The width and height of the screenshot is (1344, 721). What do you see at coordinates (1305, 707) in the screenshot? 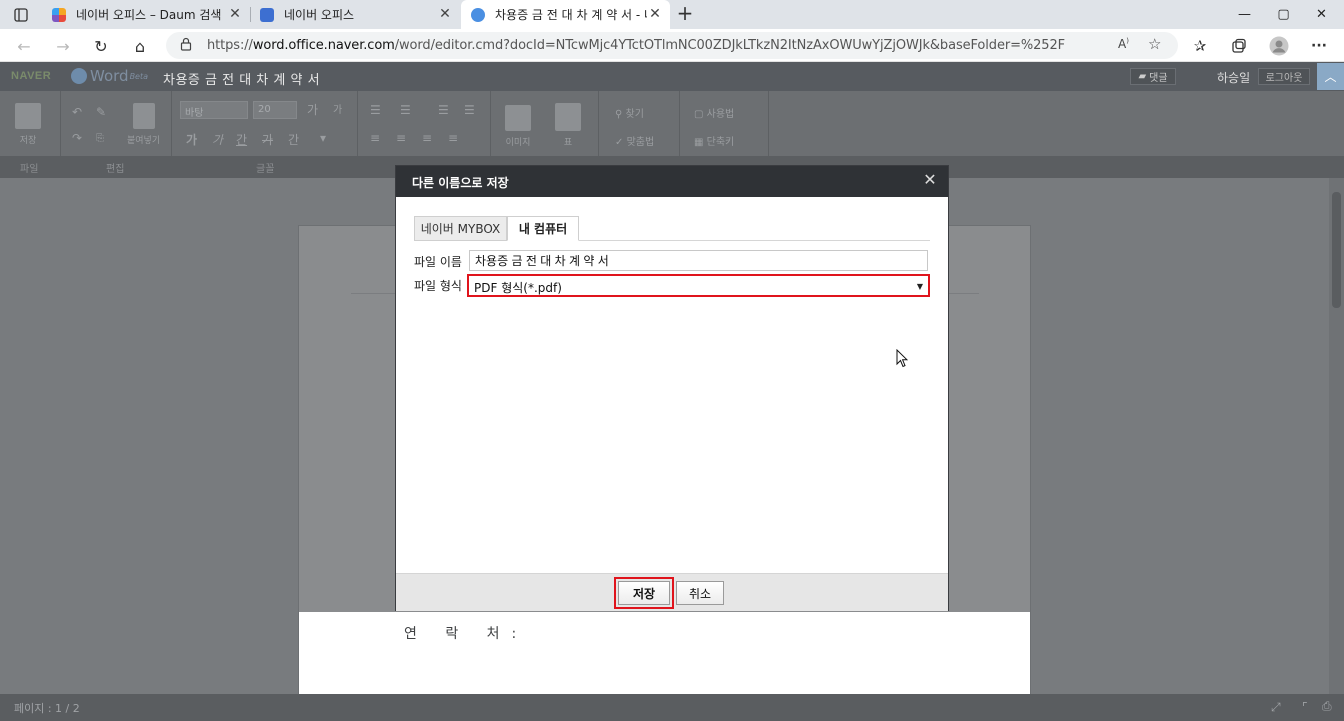
I see `ruler-icon: ⌜` at bounding box center [1305, 707].